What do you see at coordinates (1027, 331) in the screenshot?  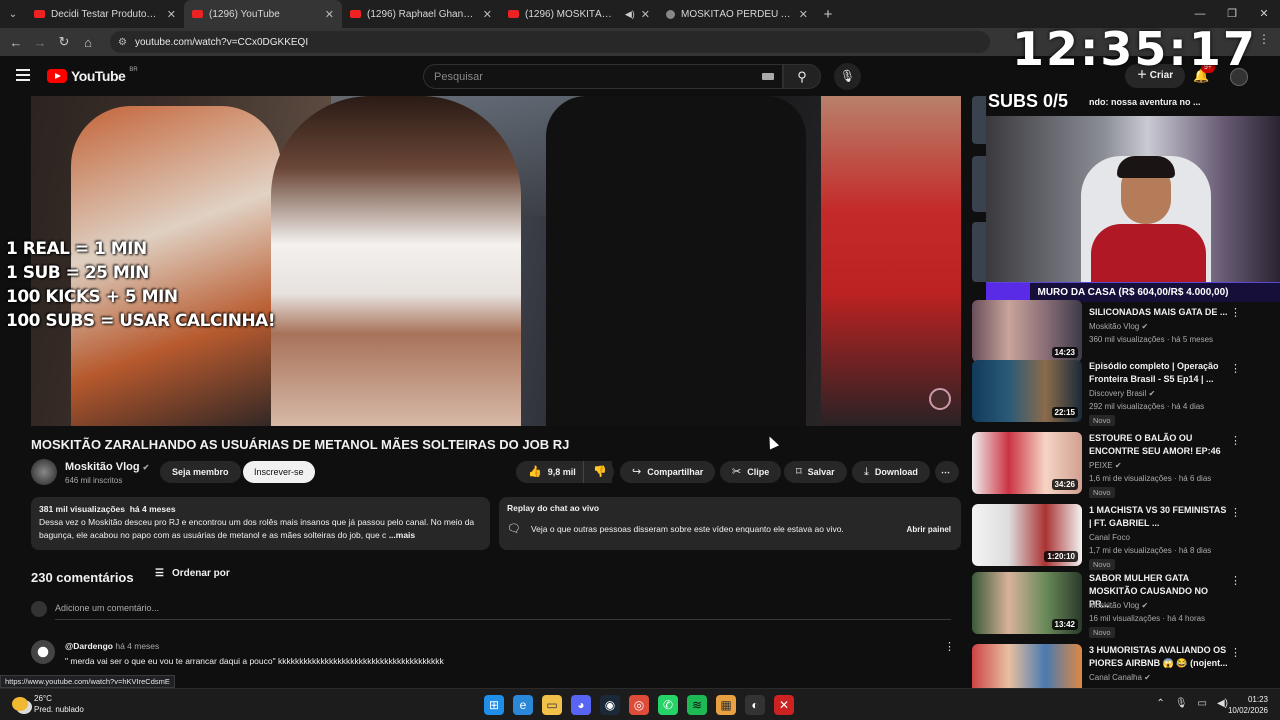 I see `video-thumbnail: 14:23` at bounding box center [1027, 331].